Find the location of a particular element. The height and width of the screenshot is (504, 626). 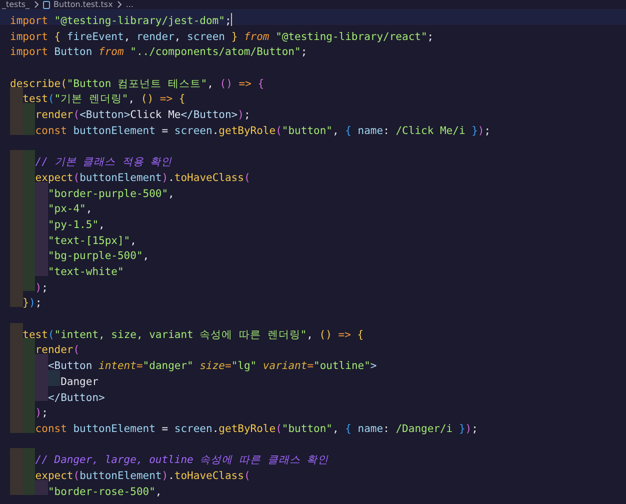

code-line: const buttonElement = screen.getByRole("button", { name: /Click Me/i }); is located at coordinates (263, 131).